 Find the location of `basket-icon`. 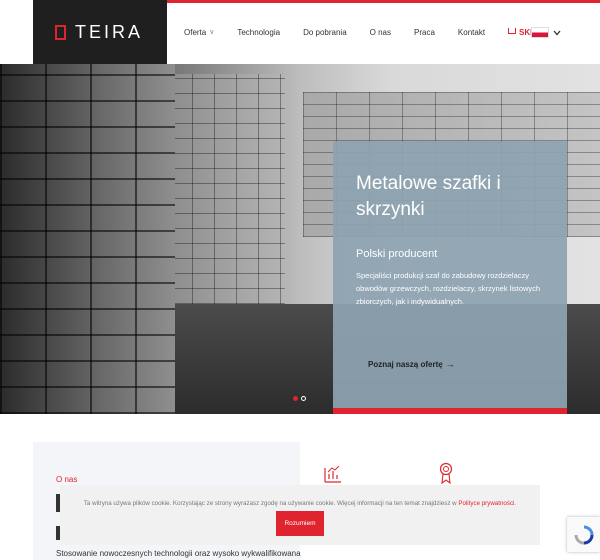

basket-icon is located at coordinates (512, 31).